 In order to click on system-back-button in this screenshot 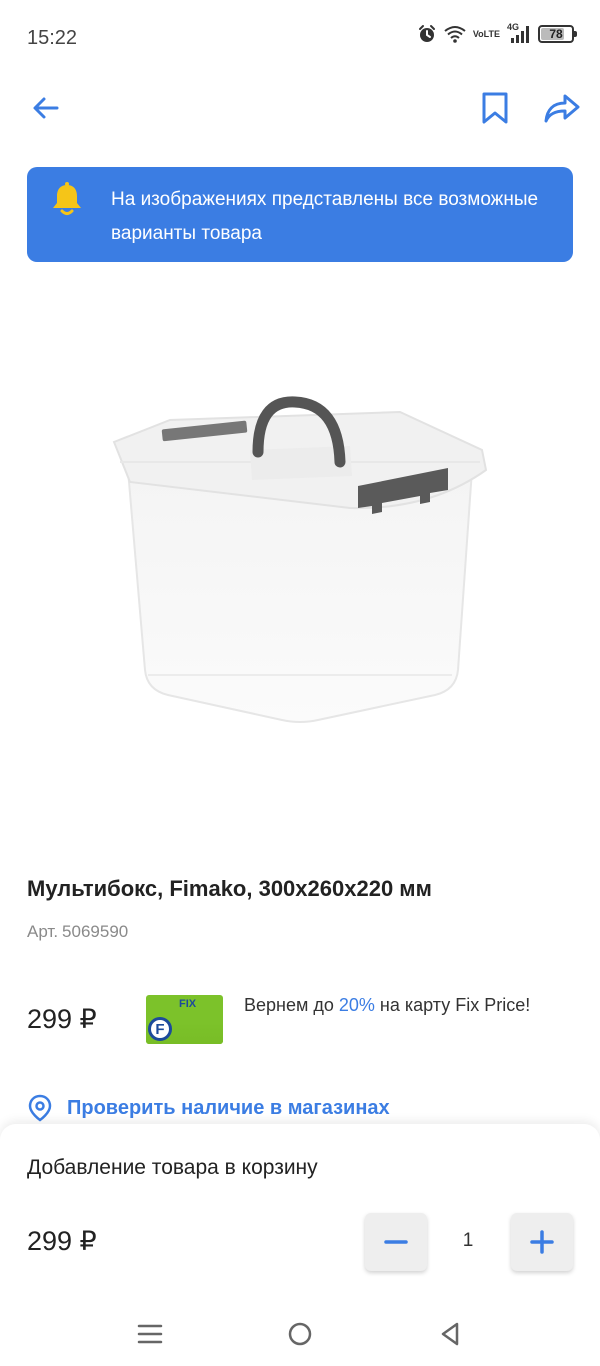, I will do `click(450, 1334)`.